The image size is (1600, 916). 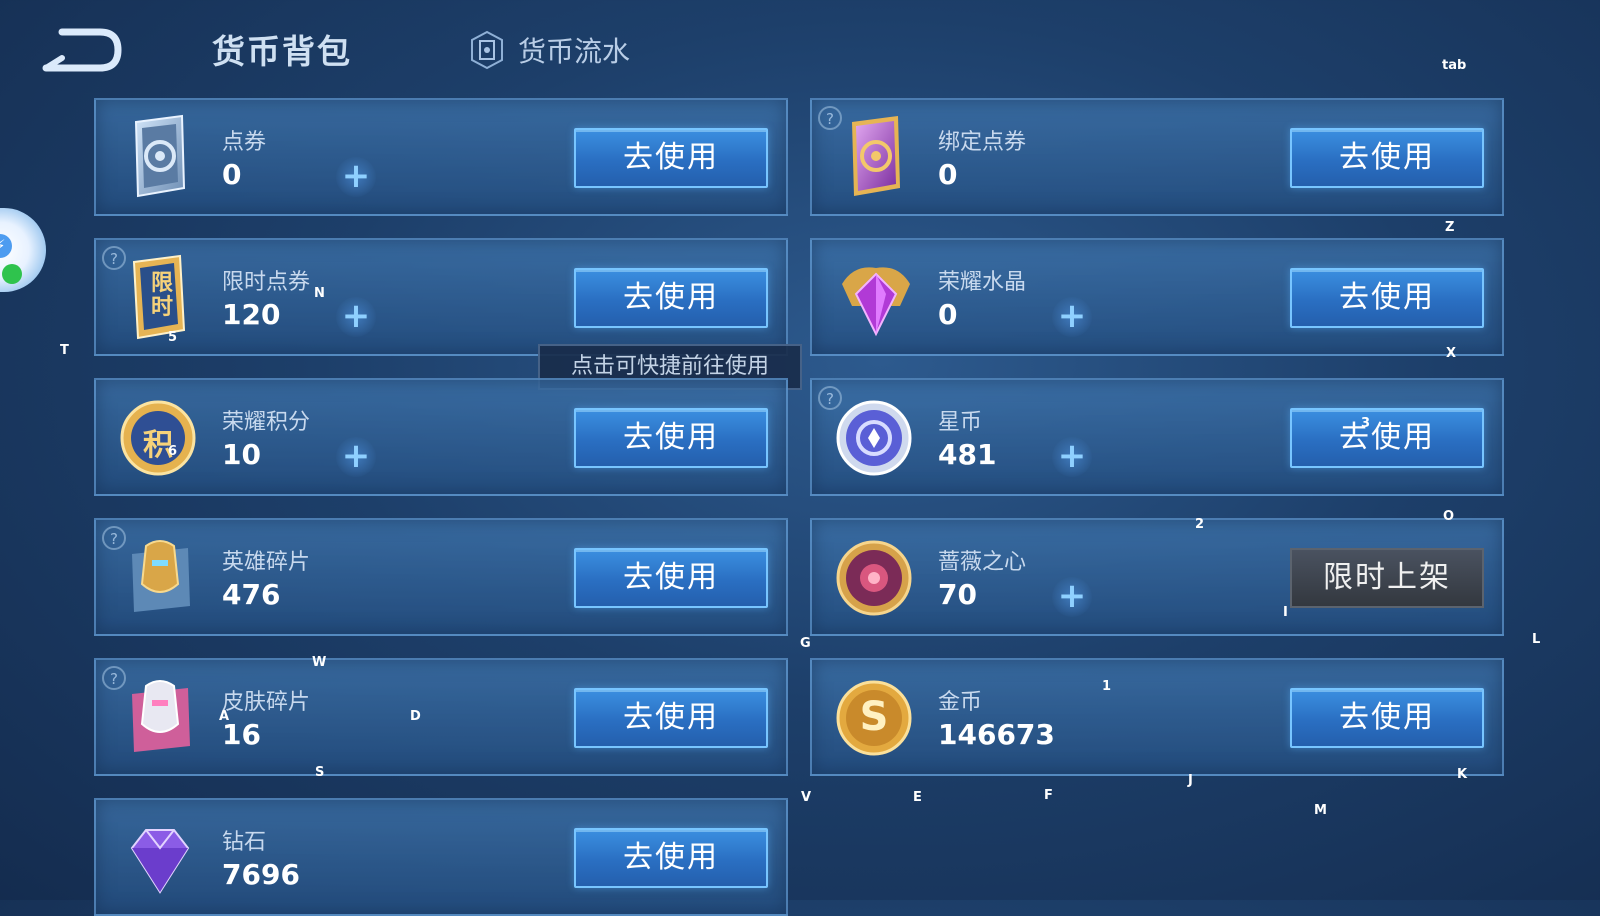 I want to click on glory-points-icon: 积, so click(x=160, y=438).